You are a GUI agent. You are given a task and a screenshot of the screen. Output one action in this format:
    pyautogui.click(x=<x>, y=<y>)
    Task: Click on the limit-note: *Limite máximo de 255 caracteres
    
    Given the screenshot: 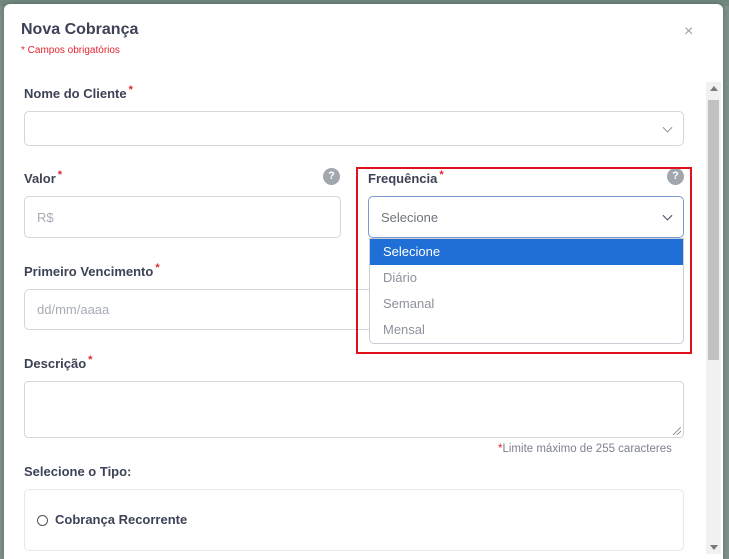 What is the action you would take?
    pyautogui.click(x=585, y=449)
    